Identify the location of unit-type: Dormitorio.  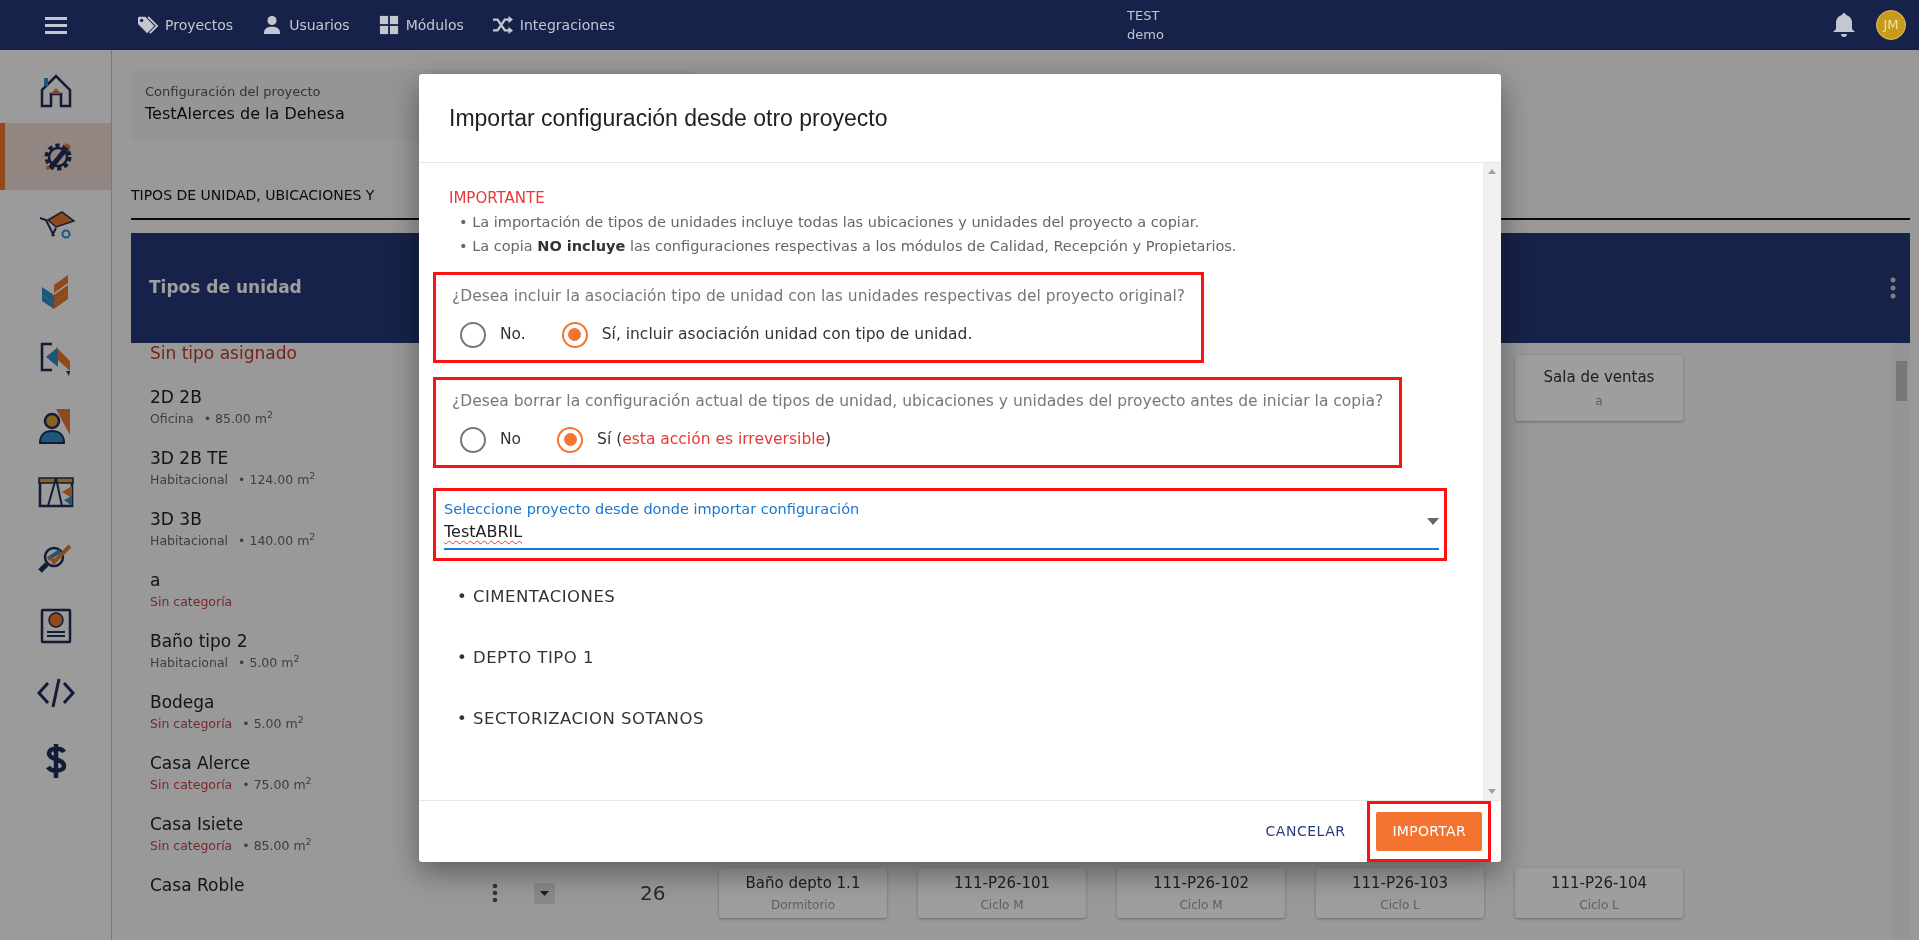
(803, 906).